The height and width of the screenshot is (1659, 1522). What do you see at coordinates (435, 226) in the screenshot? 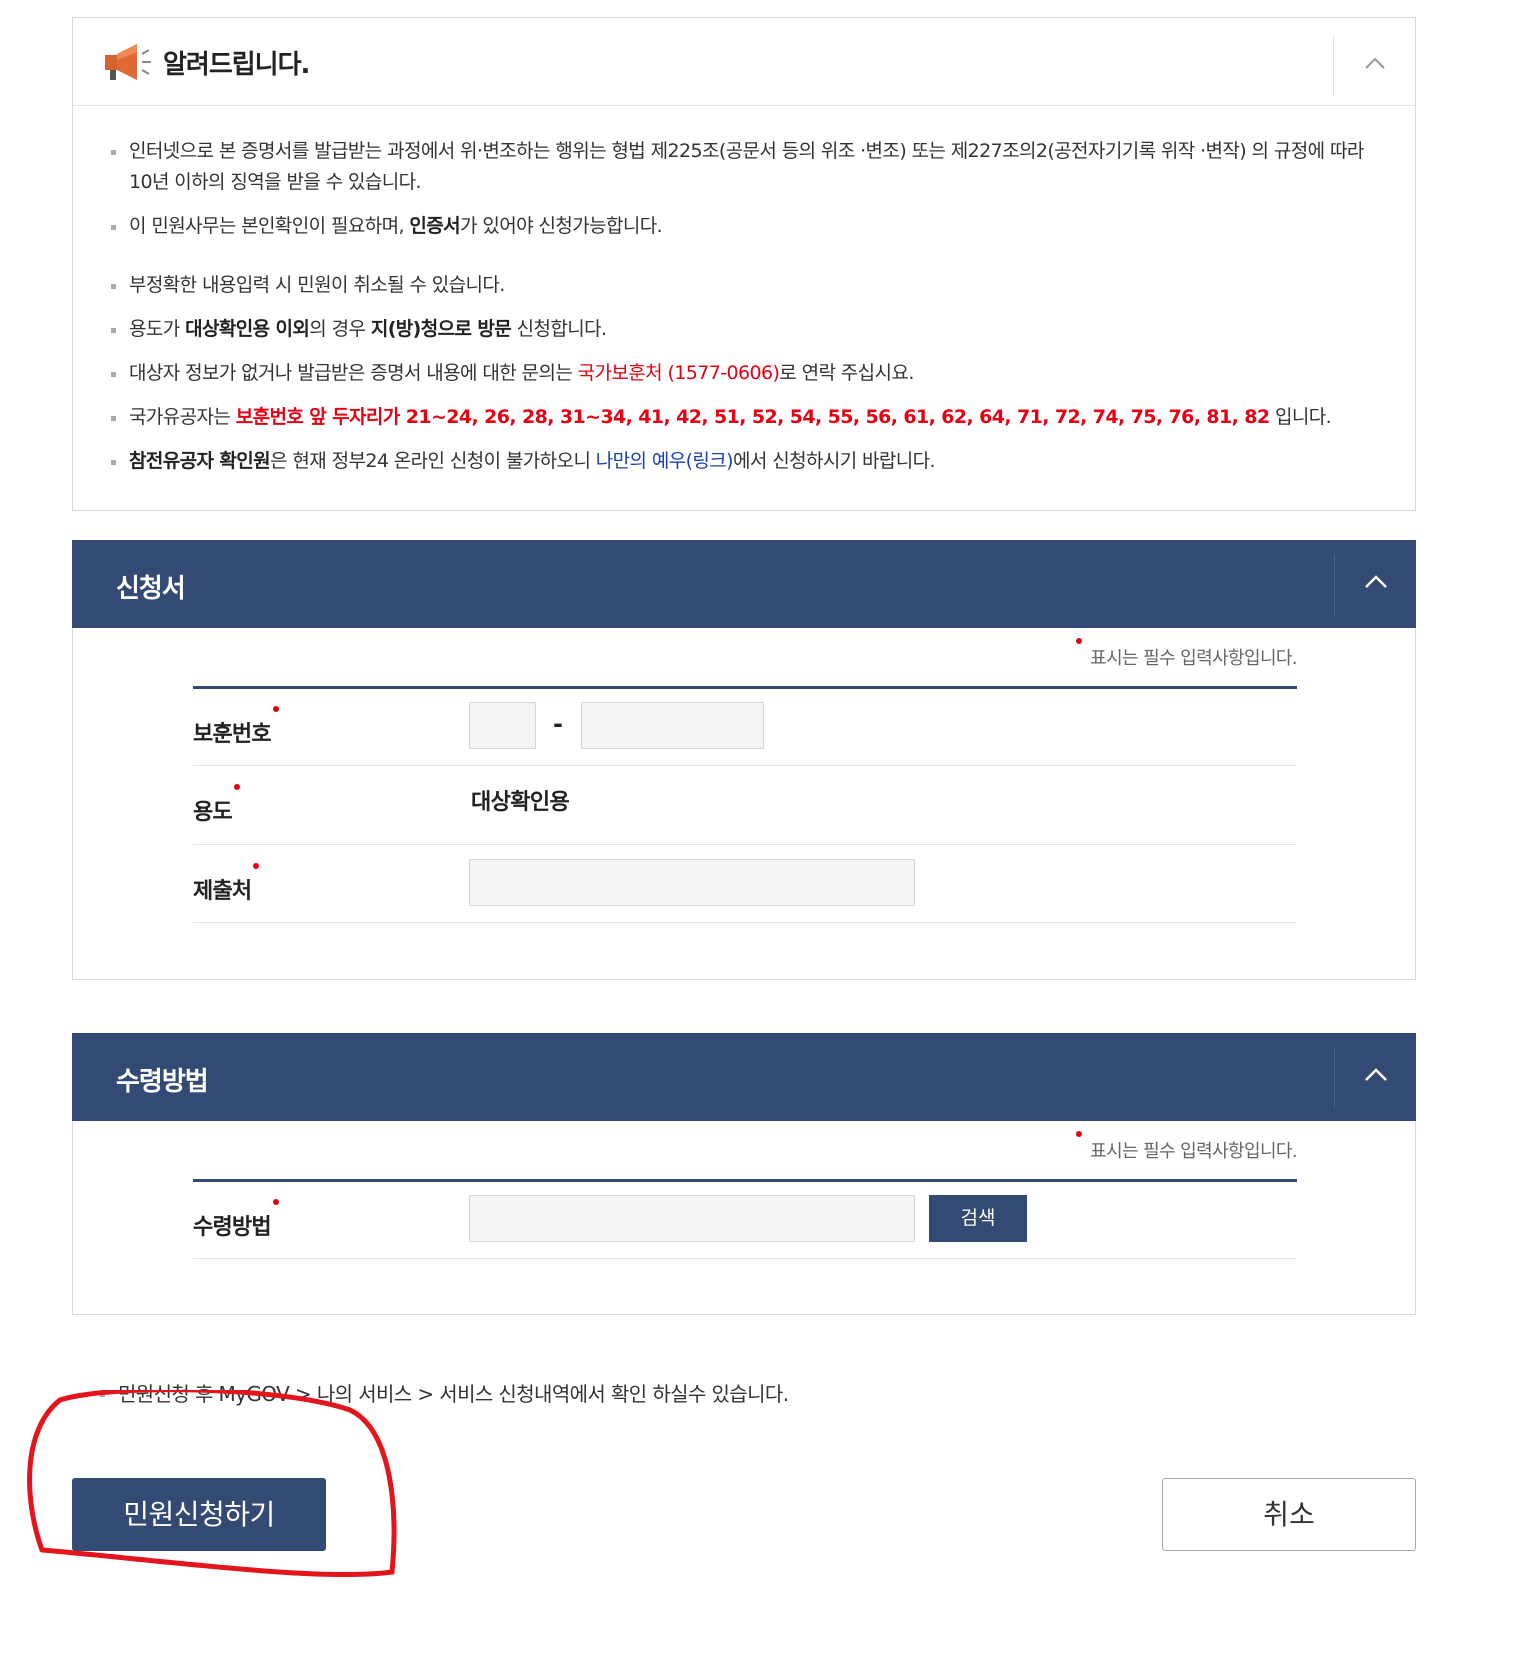
I see `notice-text: 인증서` at bounding box center [435, 226].